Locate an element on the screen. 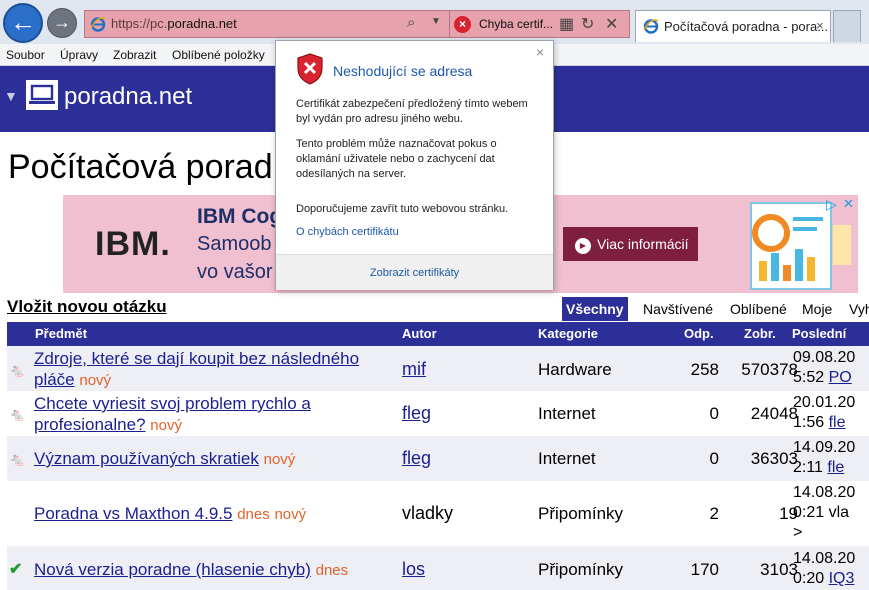 This screenshot has height=590, width=869. adchoices-icon: ▷ is located at coordinates (831, 204).